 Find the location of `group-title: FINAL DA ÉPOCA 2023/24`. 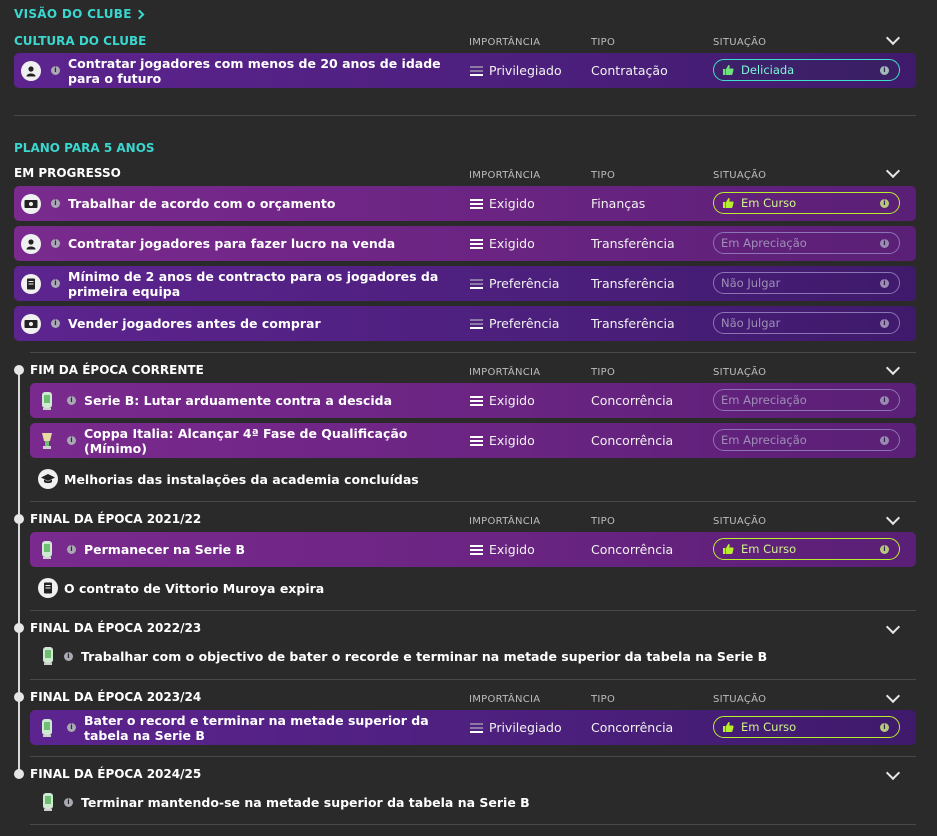

group-title: FINAL DA ÉPOCA 2023/24 is located at coordinates (116, 697).